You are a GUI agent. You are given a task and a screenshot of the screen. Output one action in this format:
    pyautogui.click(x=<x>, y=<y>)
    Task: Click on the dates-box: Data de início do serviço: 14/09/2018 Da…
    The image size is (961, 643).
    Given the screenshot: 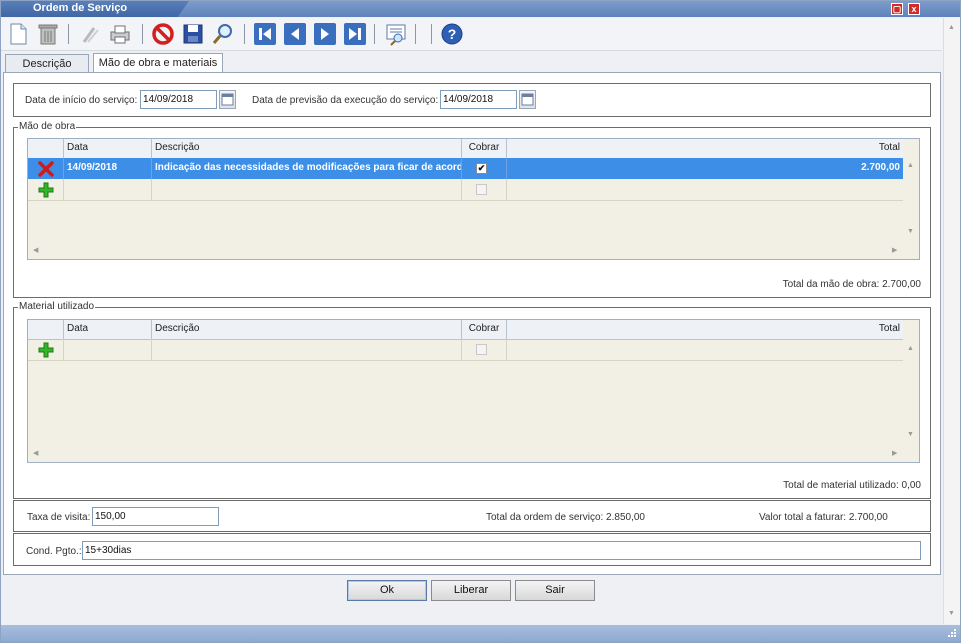 What is the action you would take?
    pyautogui.click(x=472, y=100)
    